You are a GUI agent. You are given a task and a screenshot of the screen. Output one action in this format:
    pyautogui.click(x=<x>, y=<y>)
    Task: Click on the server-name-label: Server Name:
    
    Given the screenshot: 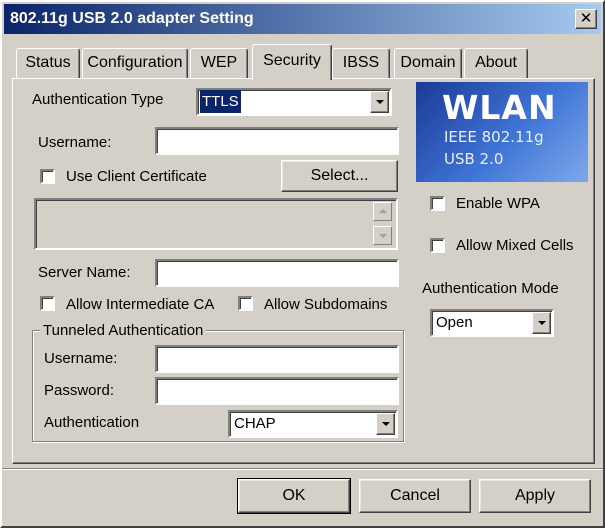 What is the action you would take?
    pyautogui.click(x=84, y=272)
    